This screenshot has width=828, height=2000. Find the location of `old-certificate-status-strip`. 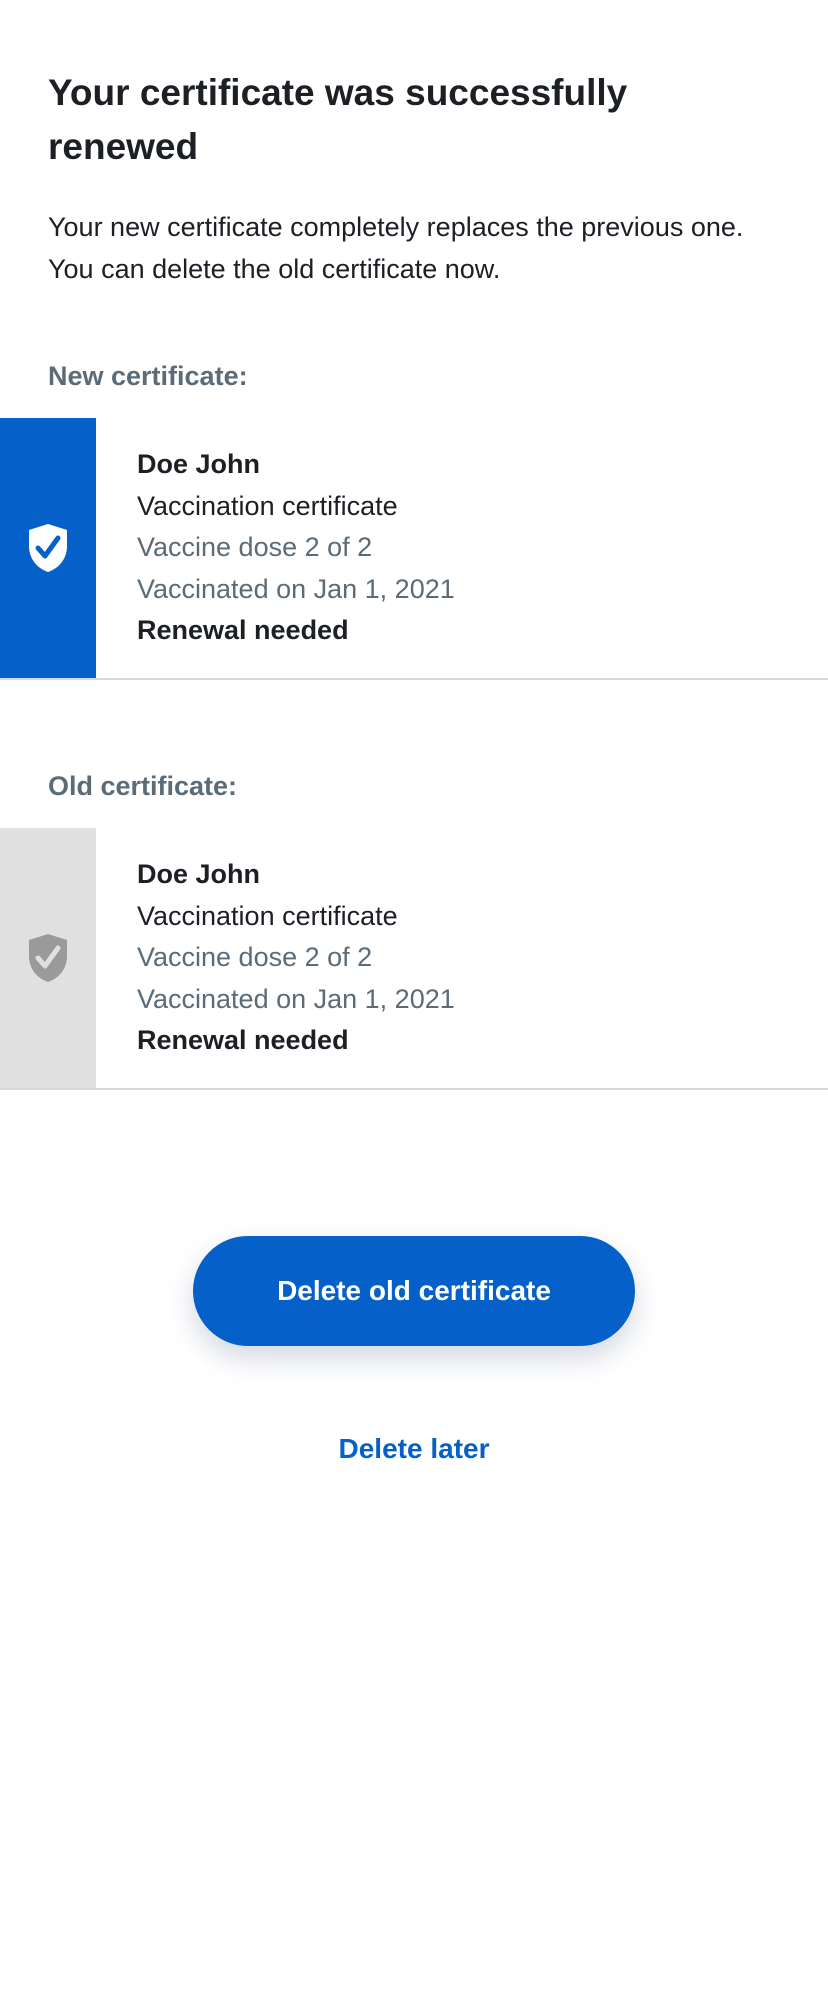

old-certificate-status-strip is located at coordinates (48, 958).